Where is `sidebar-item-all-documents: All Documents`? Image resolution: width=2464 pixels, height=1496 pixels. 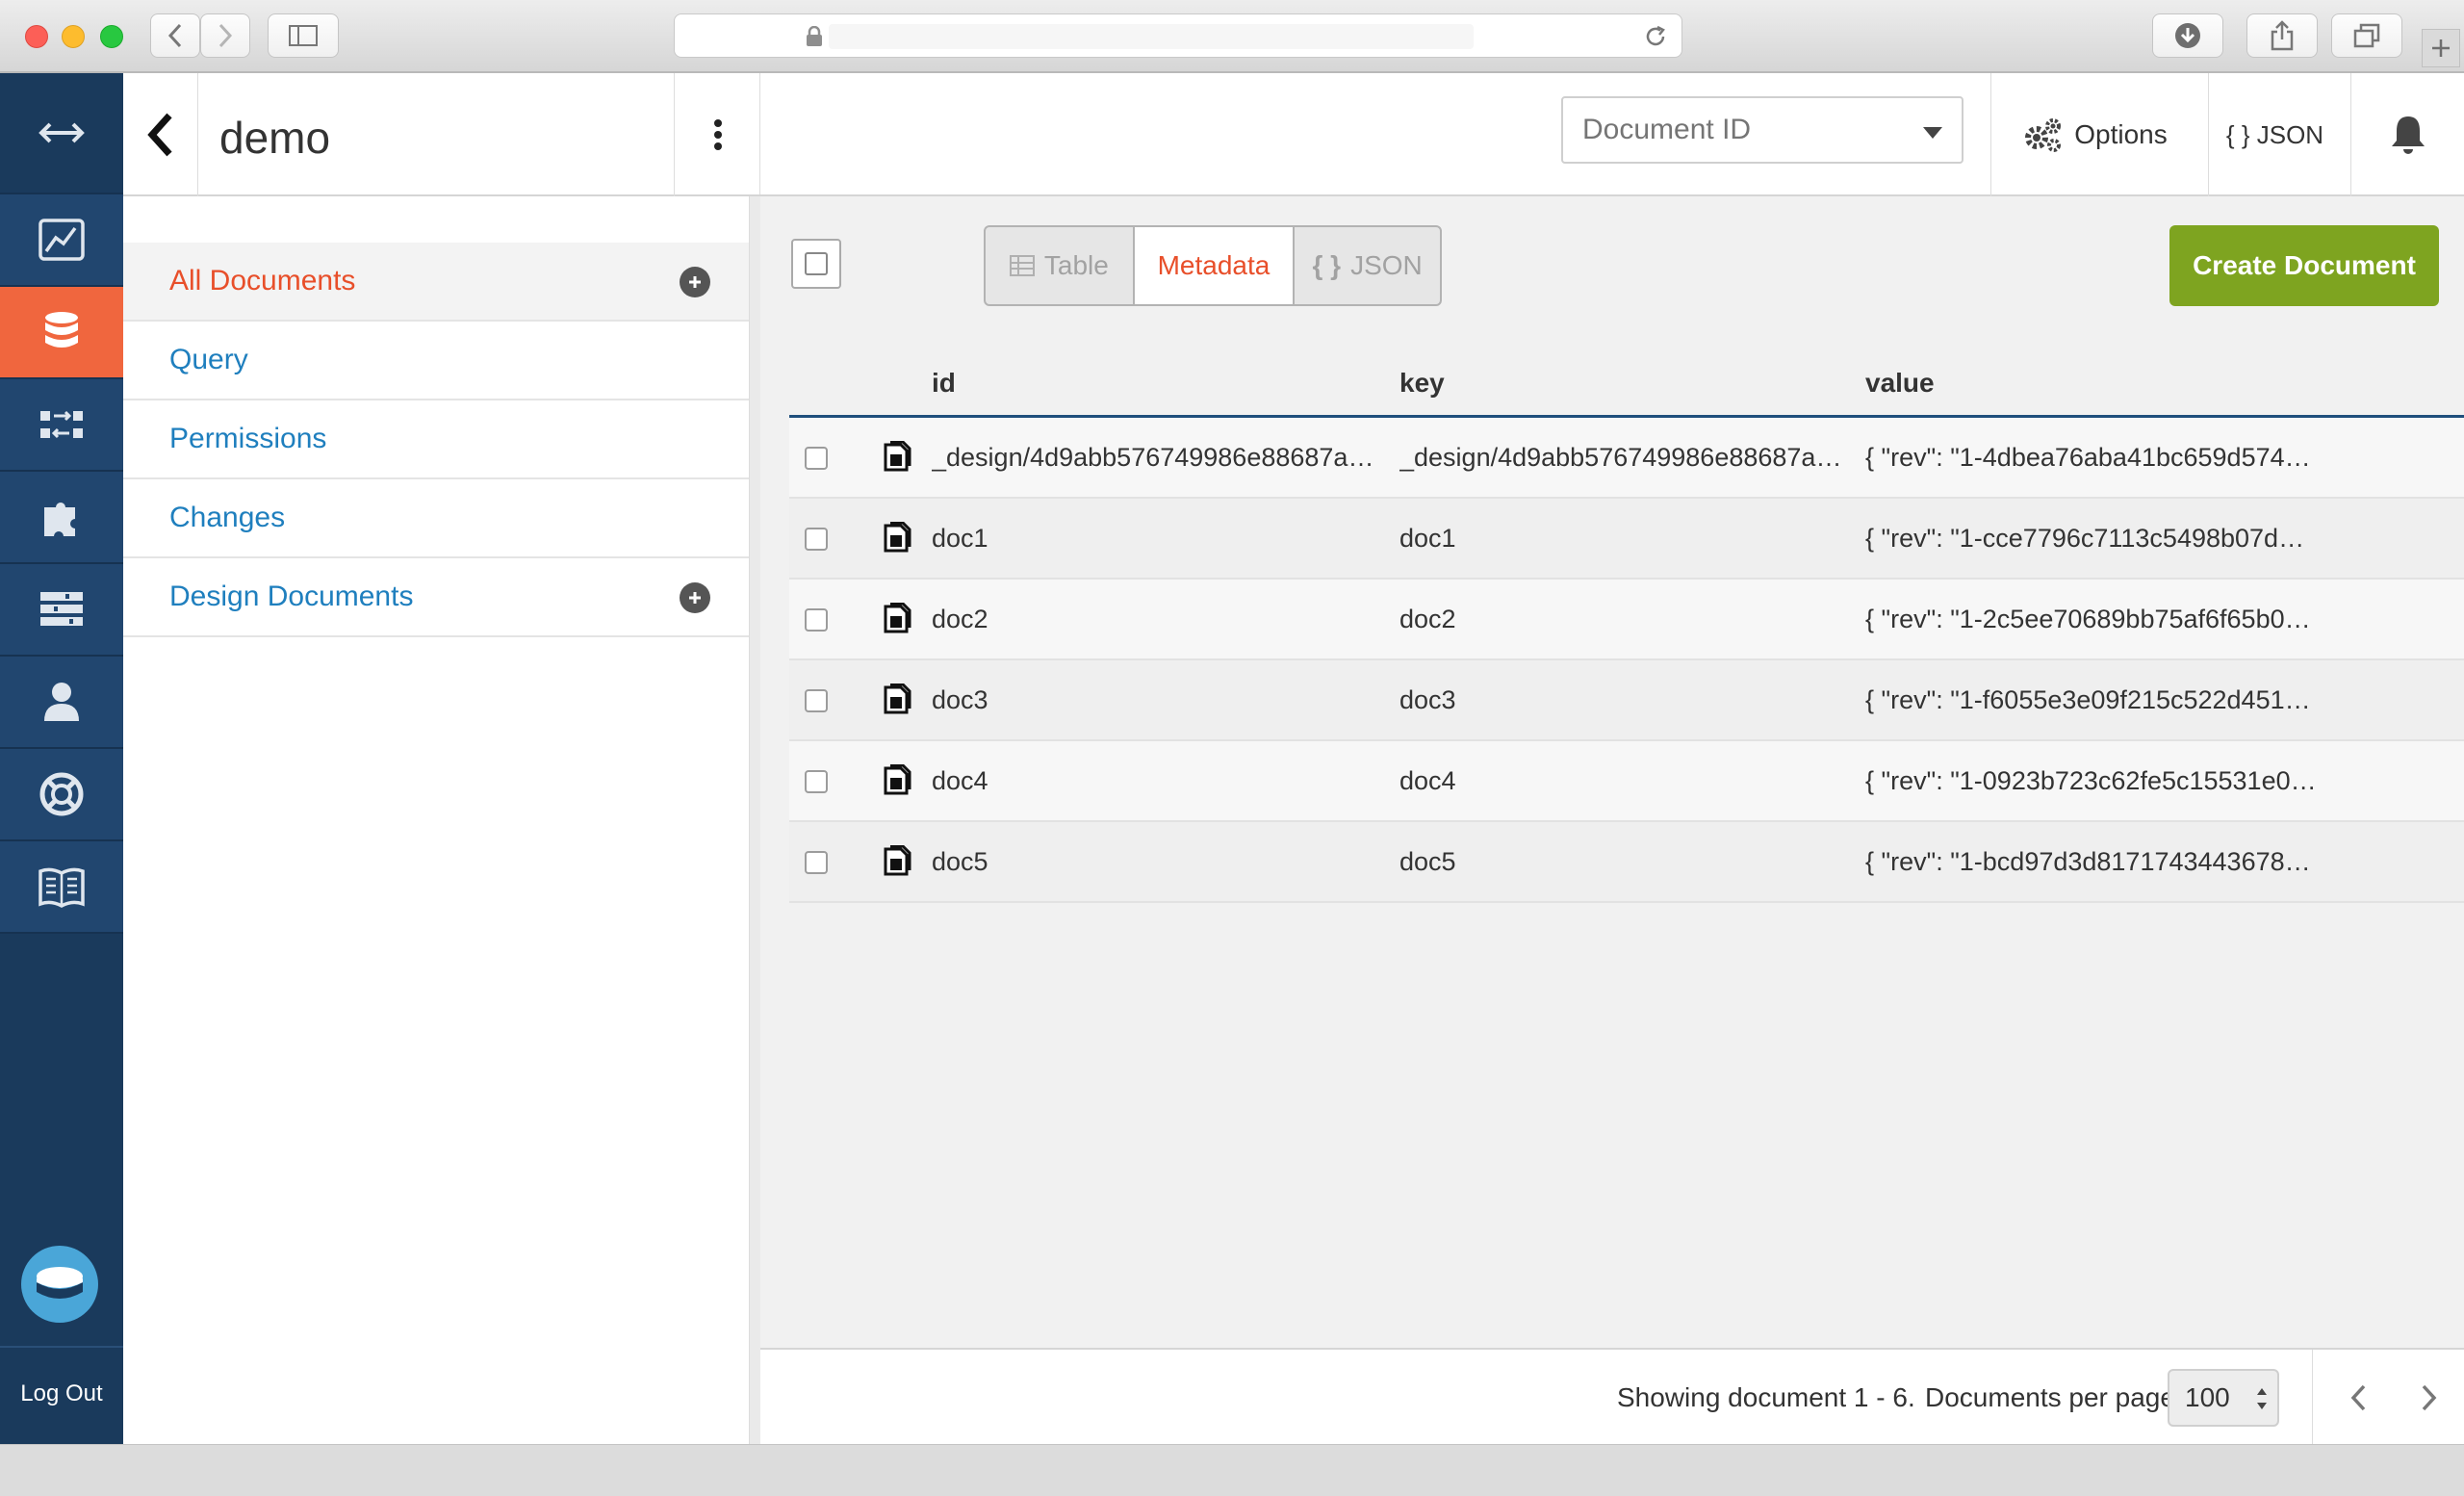
sidebar-item-all-documents: All Documents is located at coordinates (436, 282).